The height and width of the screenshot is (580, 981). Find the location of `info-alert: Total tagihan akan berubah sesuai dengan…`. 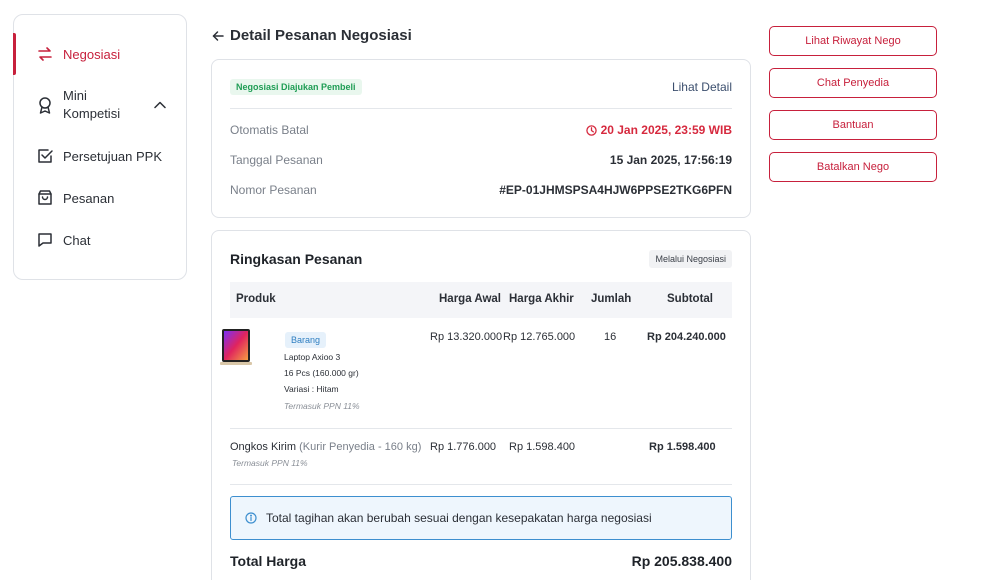

info-alert: Total tagihan akan berubah sesuai dengan… is located at coordinates (481, 518).